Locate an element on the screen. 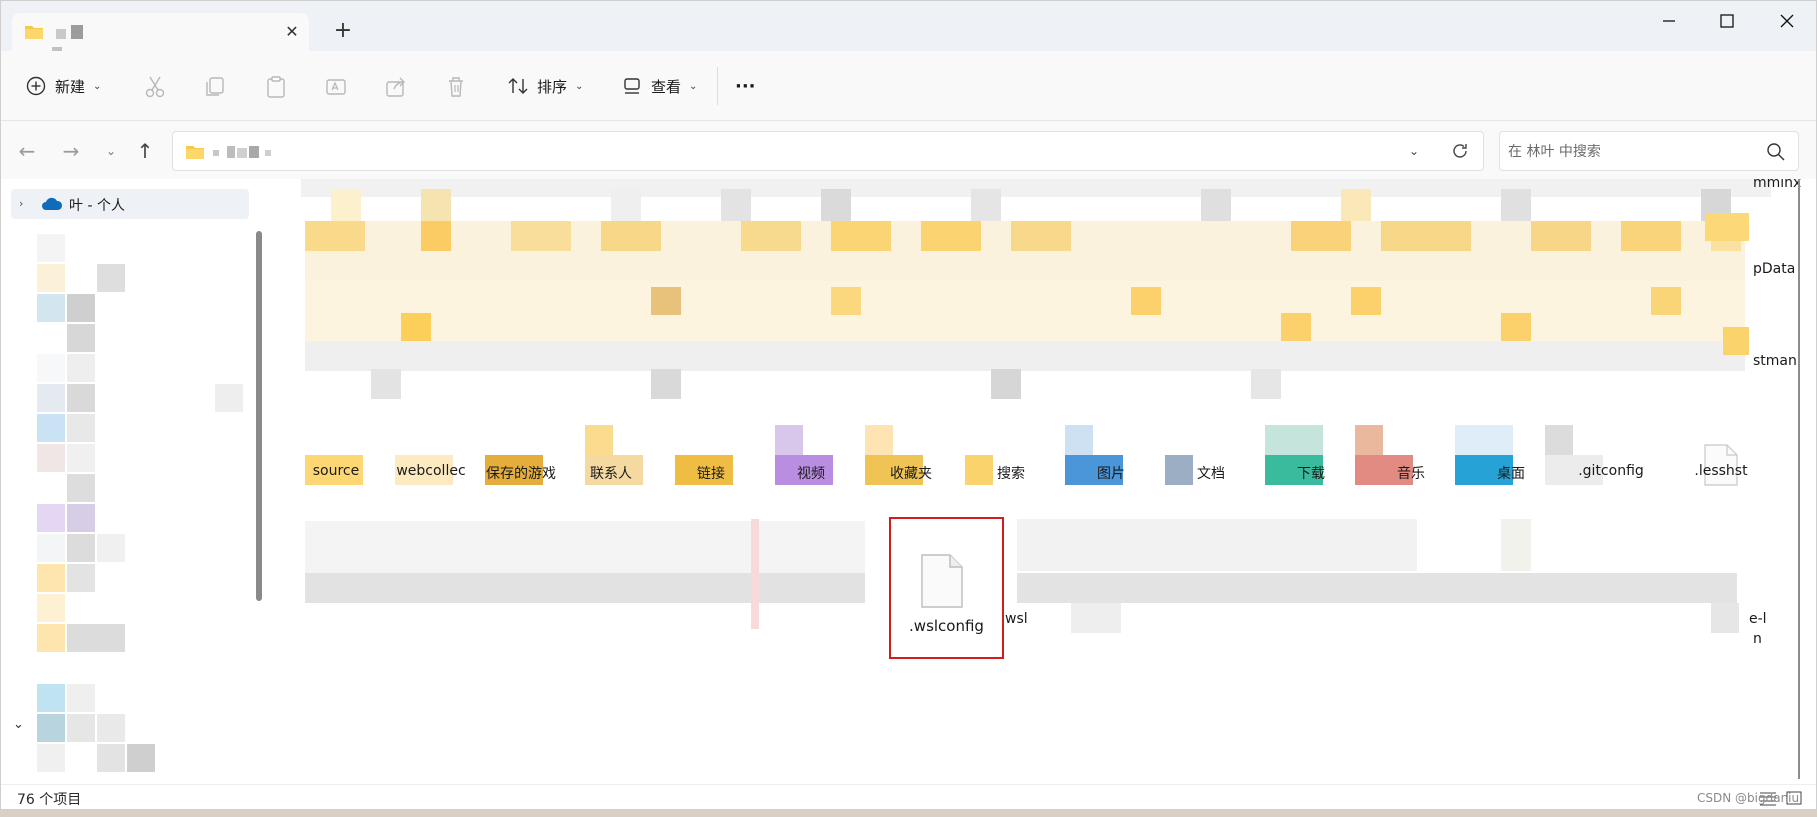  refresh-icon is located at coordinates (1460, 151).